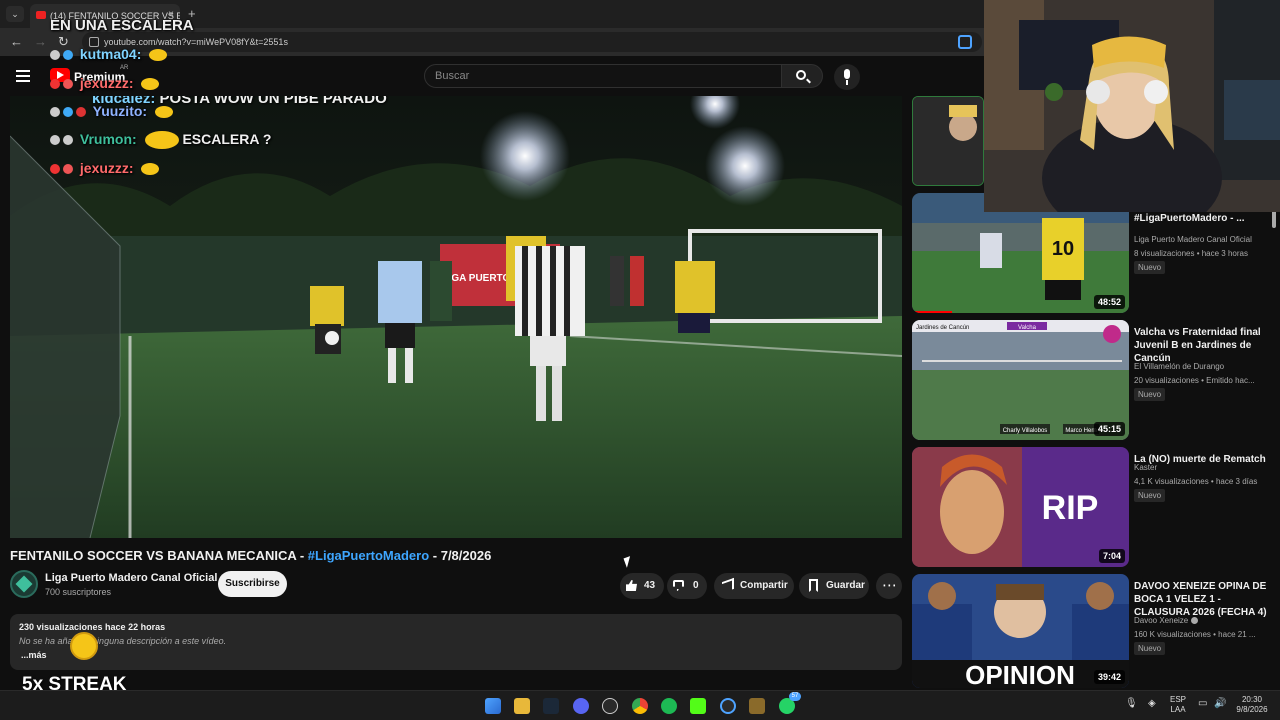  I want to click on duration-badge: 39:42, so click(1109, 677).